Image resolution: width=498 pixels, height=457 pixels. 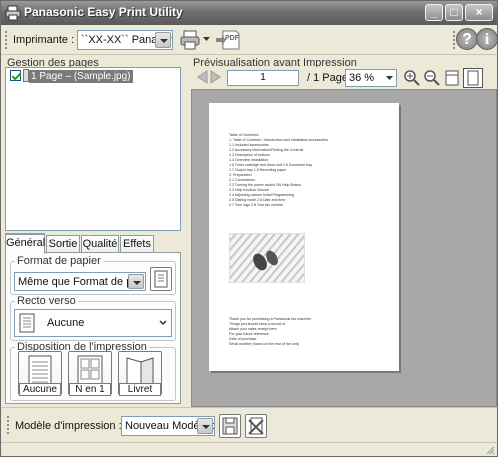 I want to click on zoom-select: 36 %, so click(x=371, y=78).